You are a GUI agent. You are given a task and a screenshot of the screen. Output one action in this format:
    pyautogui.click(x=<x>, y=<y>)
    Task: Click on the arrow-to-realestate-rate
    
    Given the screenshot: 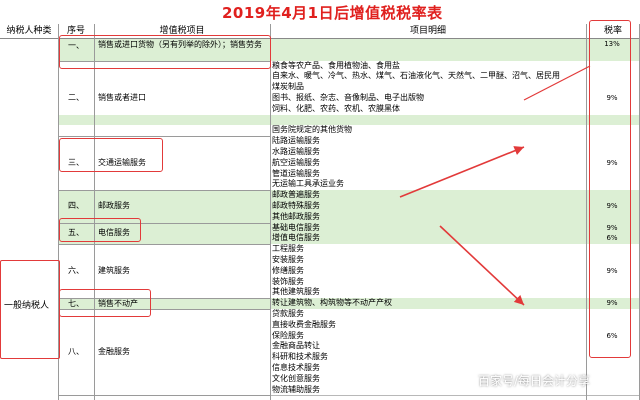 What is the action you would take?
    pyautogui.click(x=482, y=265)
    